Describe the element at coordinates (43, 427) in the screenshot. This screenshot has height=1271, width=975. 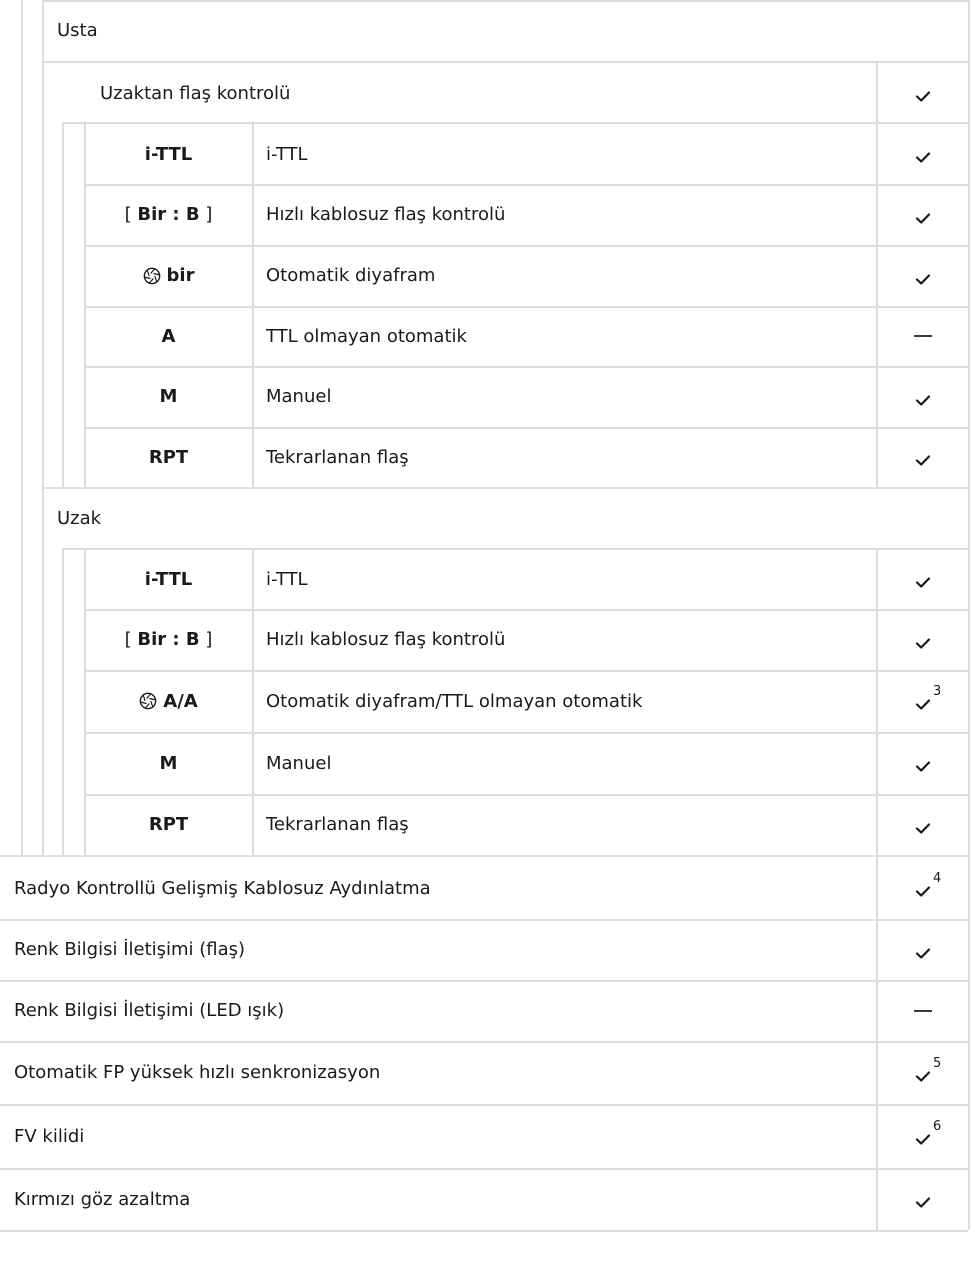
I see `master-indent-line` at that location.